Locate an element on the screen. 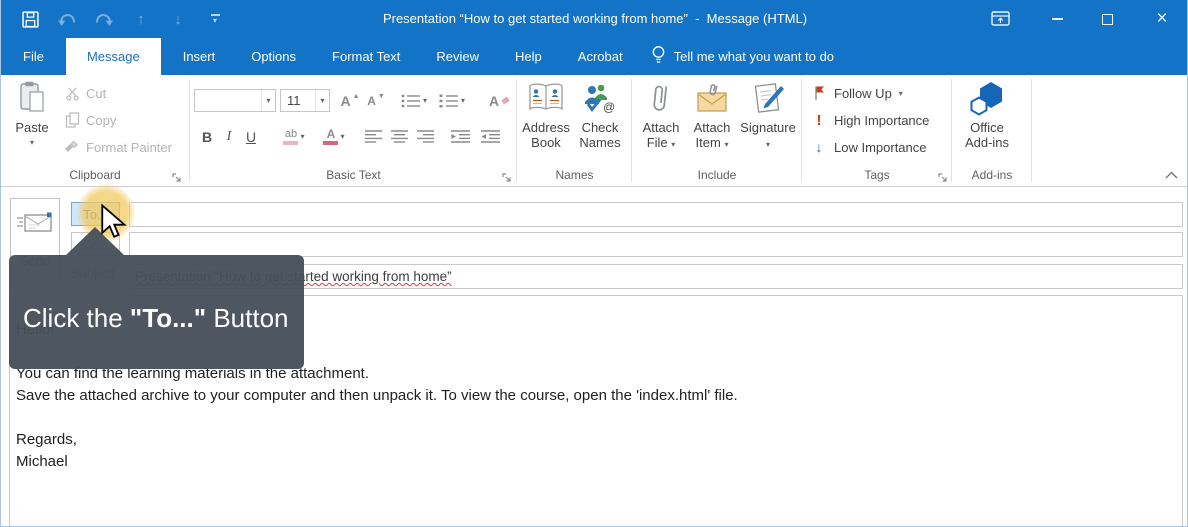  signature-dropdown-icon: ▾ is located at coordinates (767, 144).